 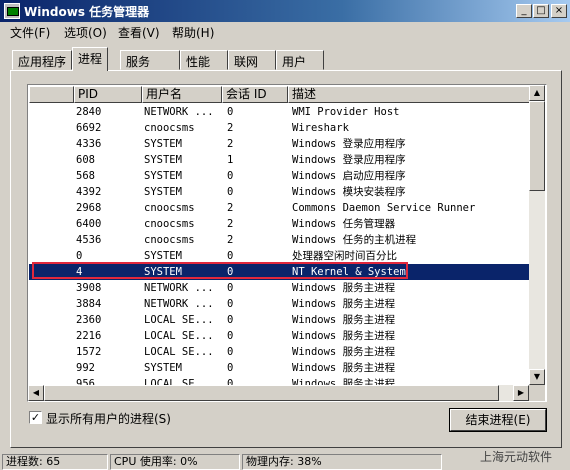 What do you see at coordinates (279, 192) in the screenshot?
I see `table-row: 4392 SYSTEM 0 Windows 模块安装程序` at bounding box center [279, 192].